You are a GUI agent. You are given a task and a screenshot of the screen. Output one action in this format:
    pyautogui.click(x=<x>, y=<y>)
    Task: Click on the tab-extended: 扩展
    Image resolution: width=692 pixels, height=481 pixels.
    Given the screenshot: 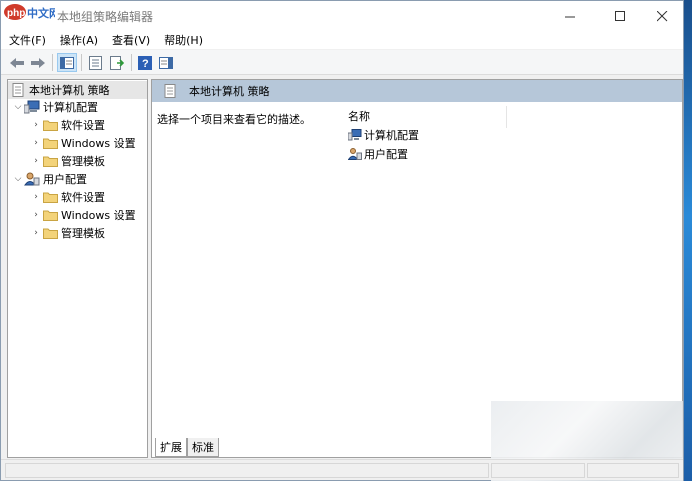 What is the action you would take?
    pyautogui.click(x=171, y=447)
    